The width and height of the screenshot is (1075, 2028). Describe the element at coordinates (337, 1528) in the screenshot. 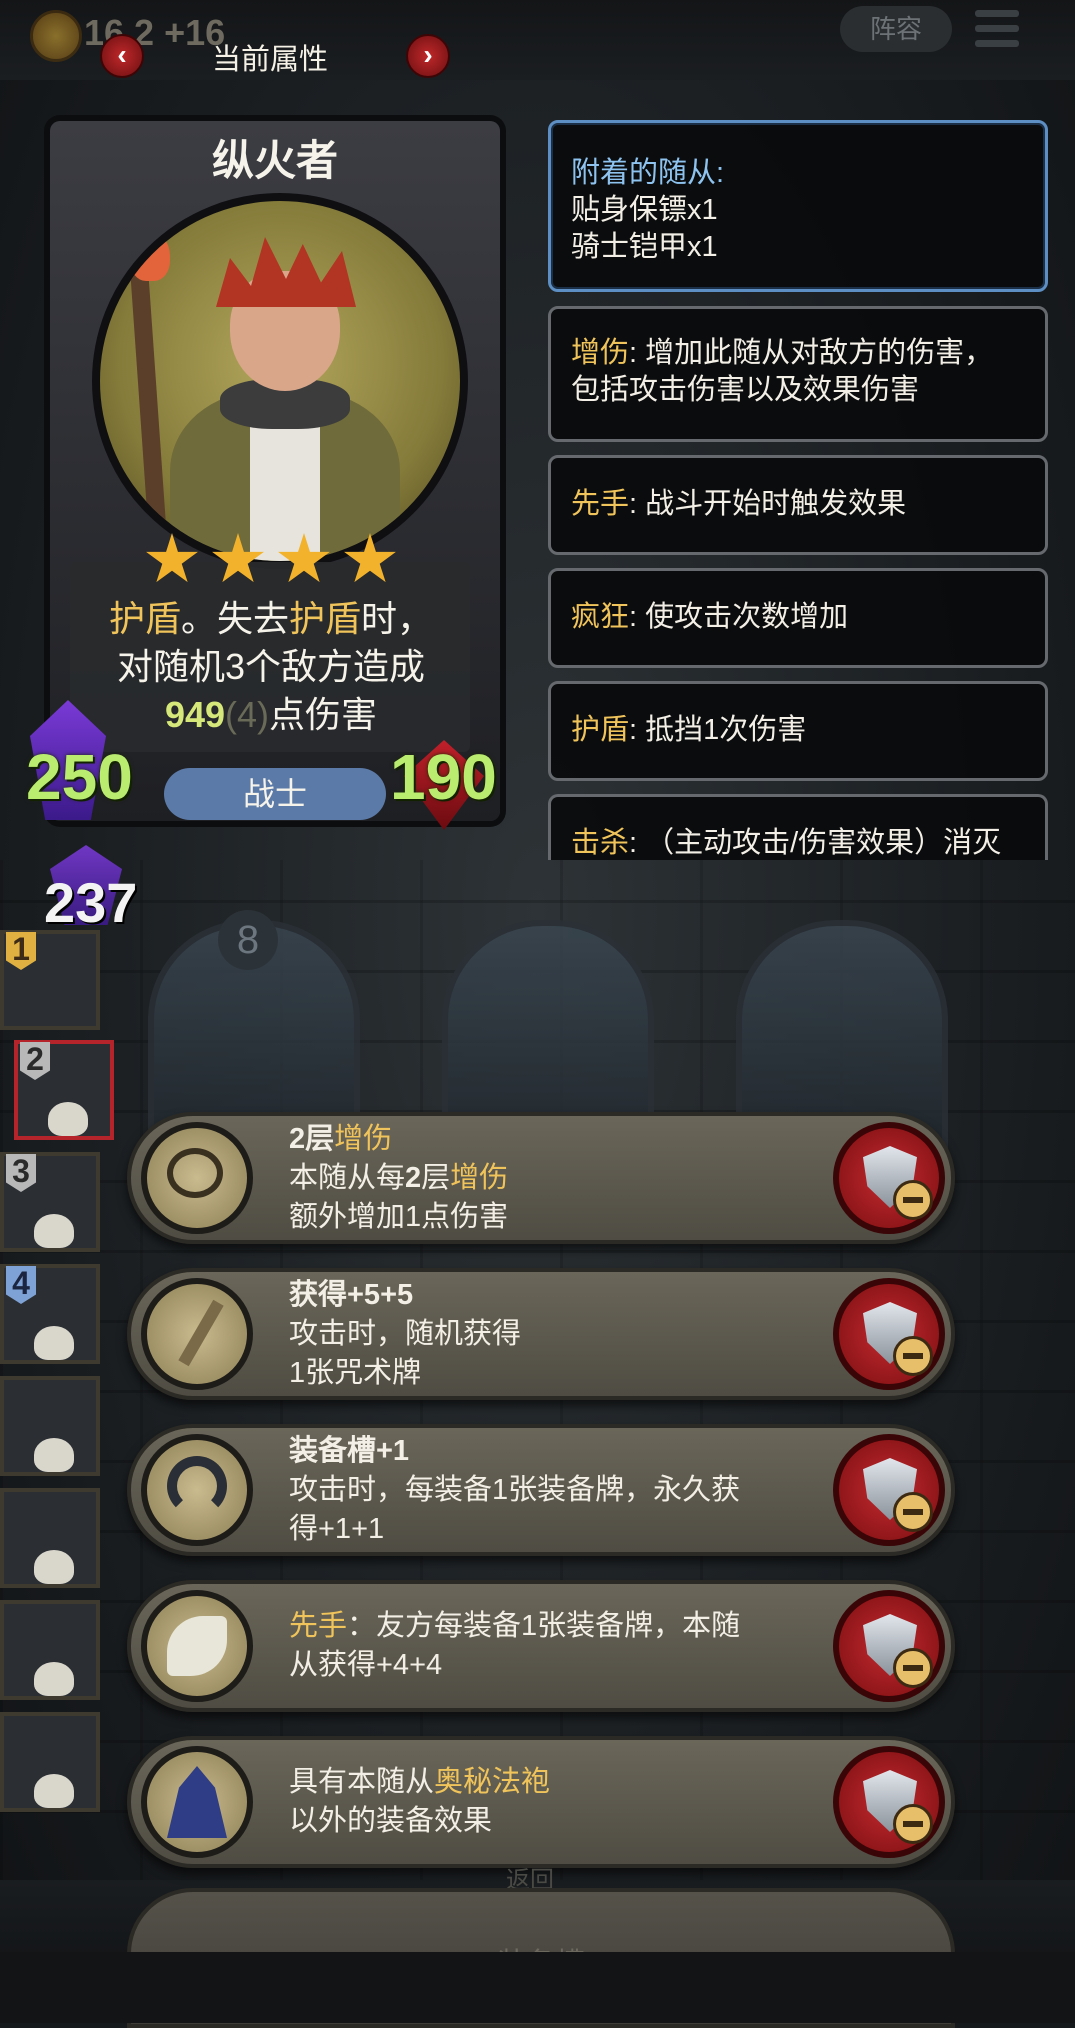

I see `equip-text: 得+1+1` at that location.